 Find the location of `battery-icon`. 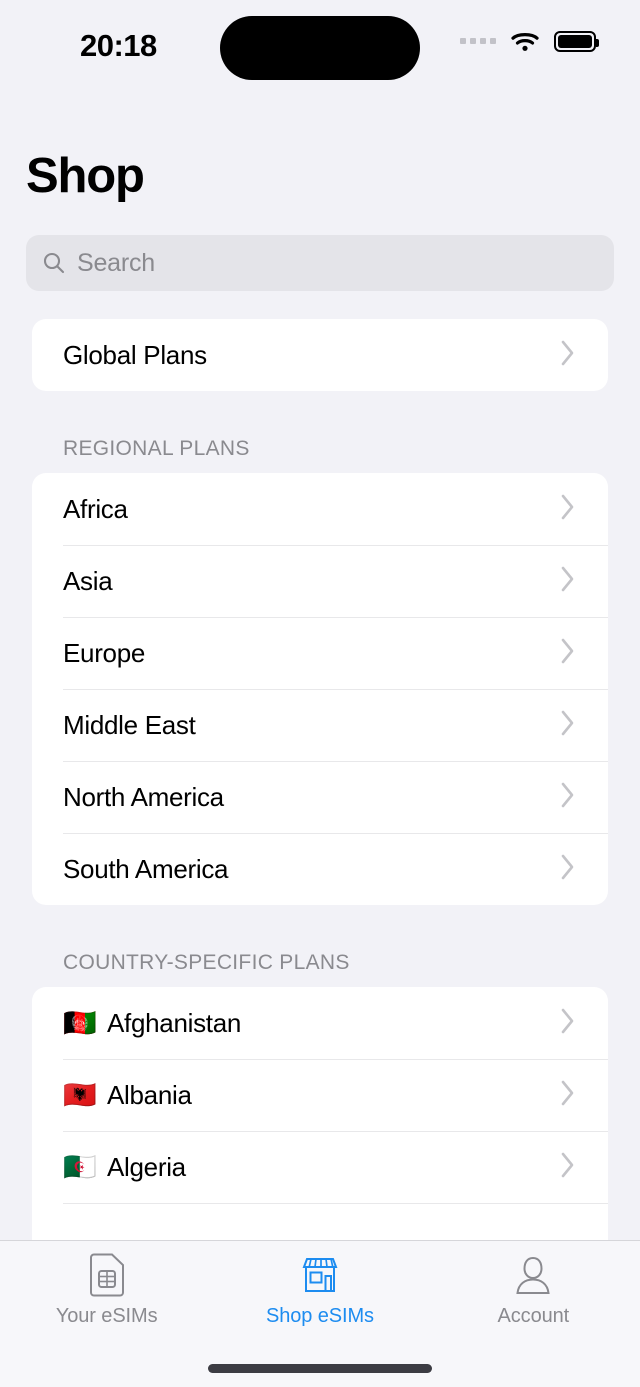

battery-icon is located at coordinates (576, 41).